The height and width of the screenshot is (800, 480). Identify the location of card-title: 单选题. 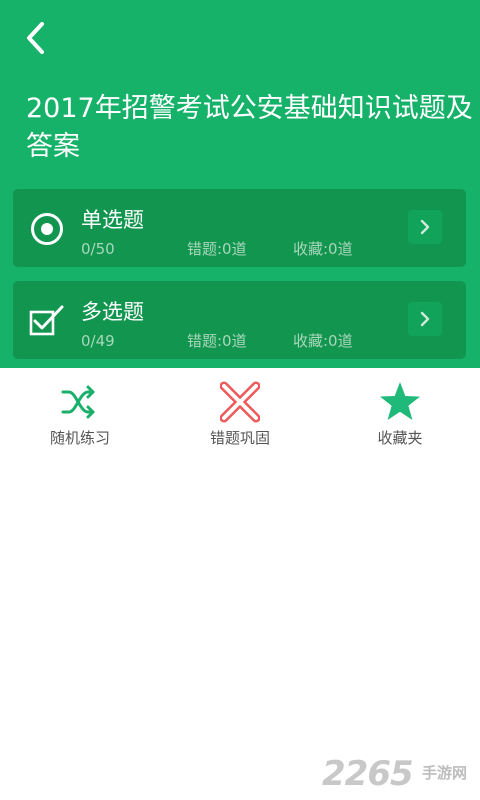
(112, 220).